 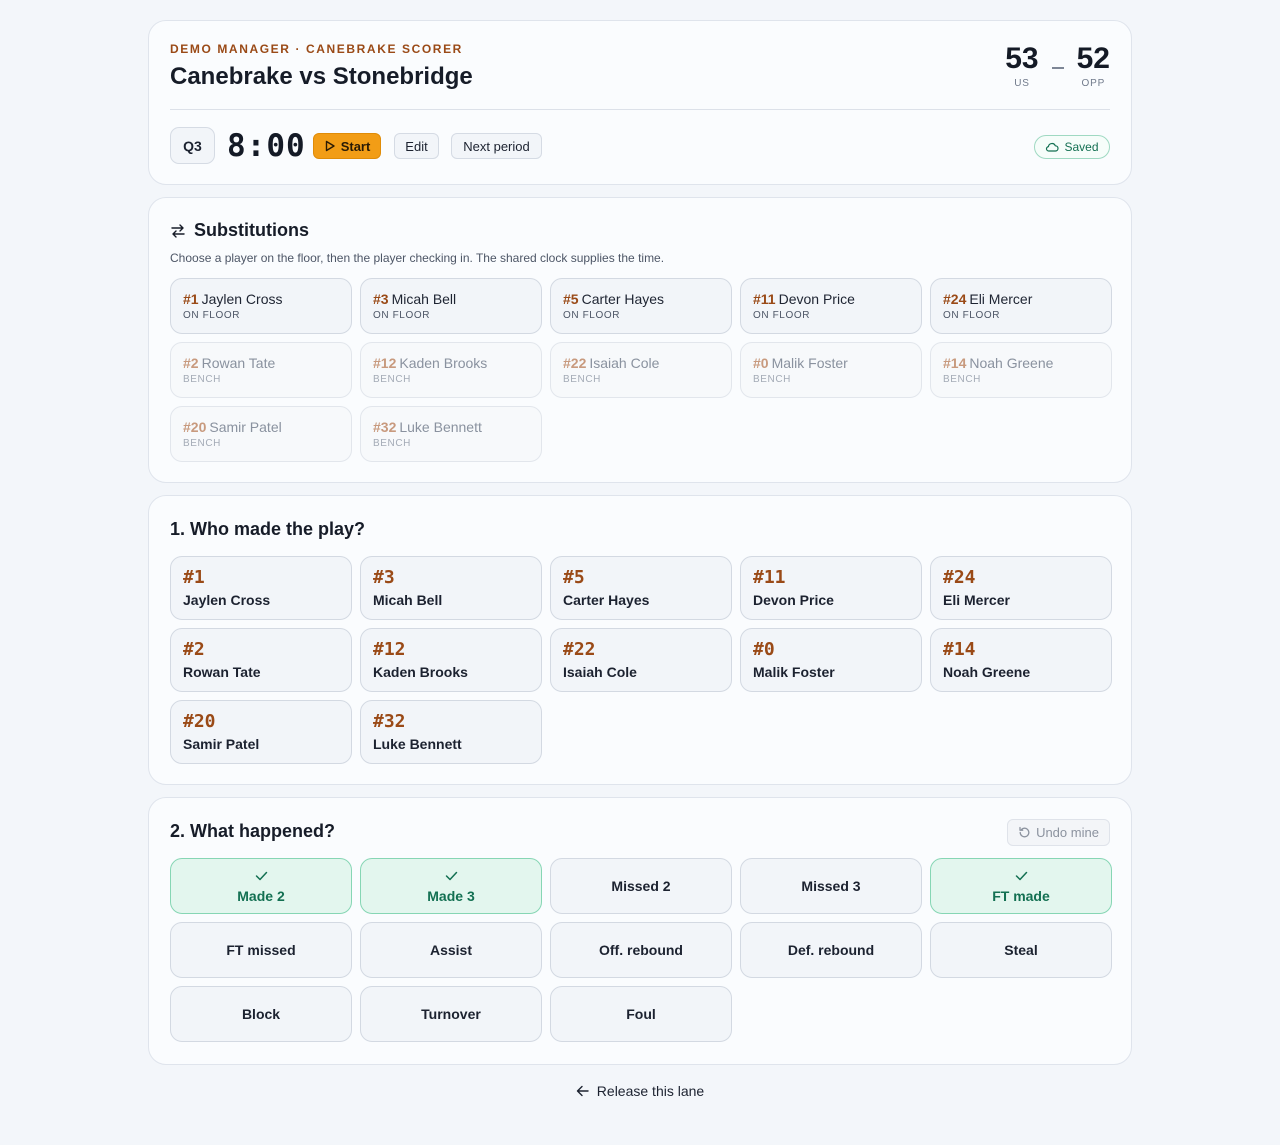 I want to click on event-label: Made 2, so click(x=261, y=895).